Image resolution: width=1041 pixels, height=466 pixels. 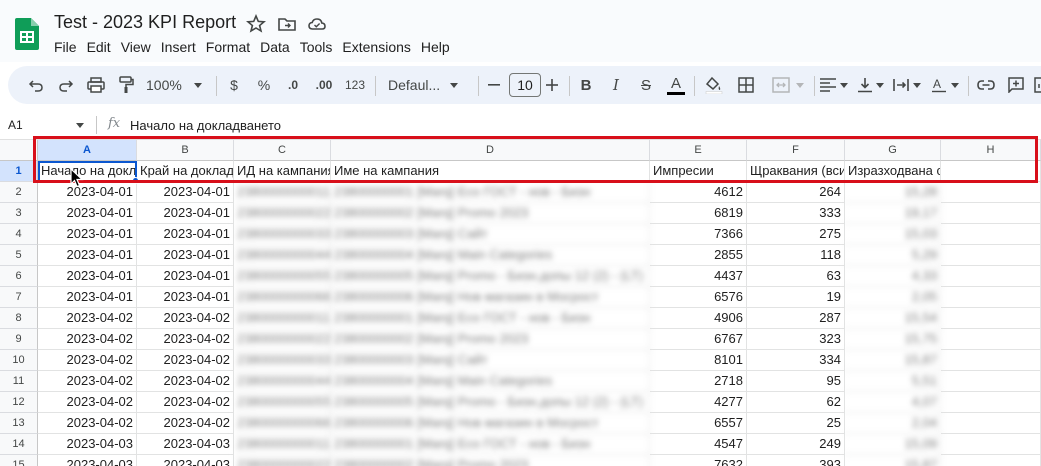 I want to click on table-cell: 6819, so click(x=698, y=213).